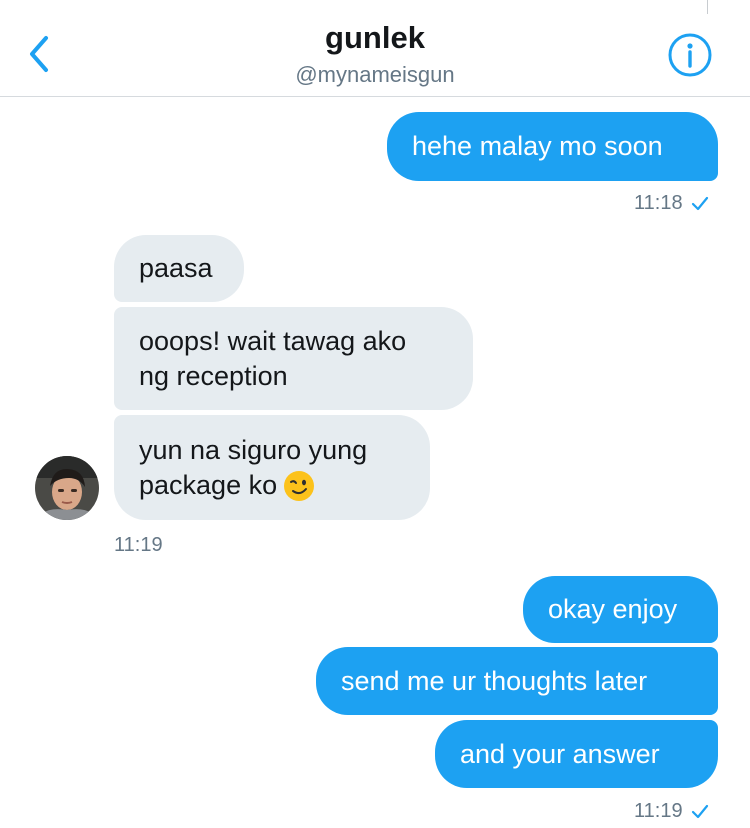  What do you see at coordinates (707, 7) in the screenshot?
I see `divider` at bounding box center [707, 7].